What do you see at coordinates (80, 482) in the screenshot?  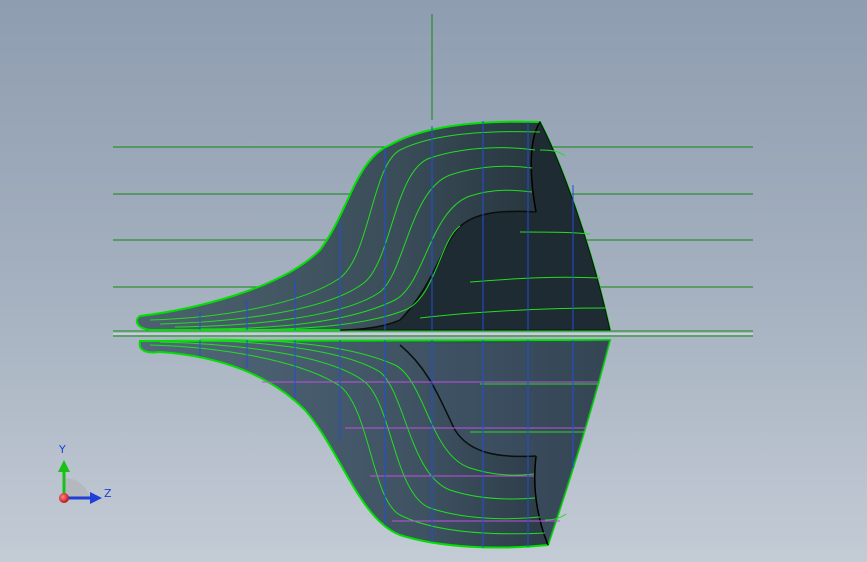 I see `coordinate-triad` at bounding box center [80, 482].